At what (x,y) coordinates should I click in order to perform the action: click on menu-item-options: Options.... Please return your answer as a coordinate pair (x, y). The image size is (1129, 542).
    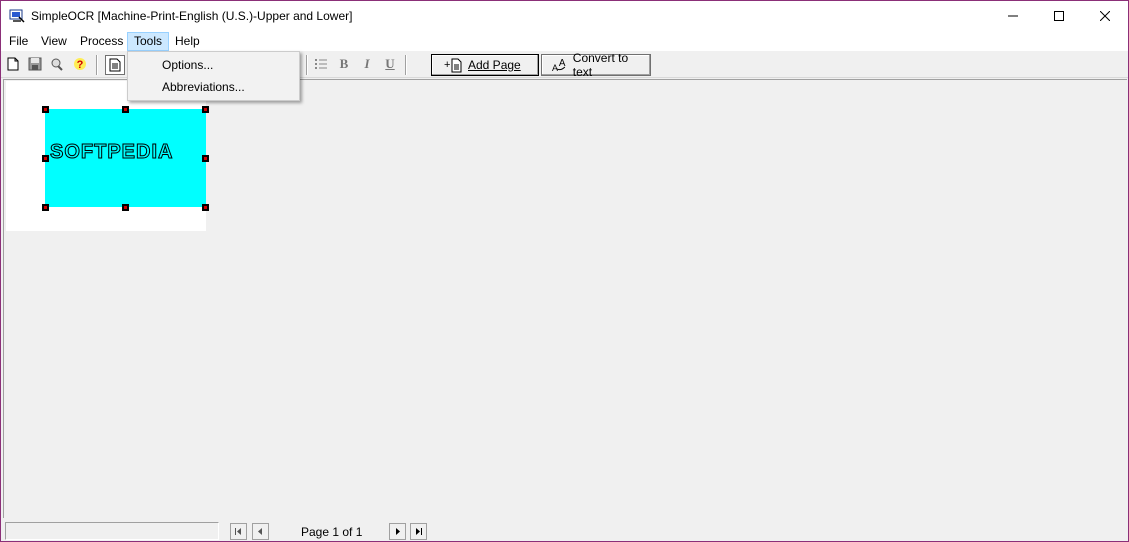
    Looking at the image, I should click on (187, 65).